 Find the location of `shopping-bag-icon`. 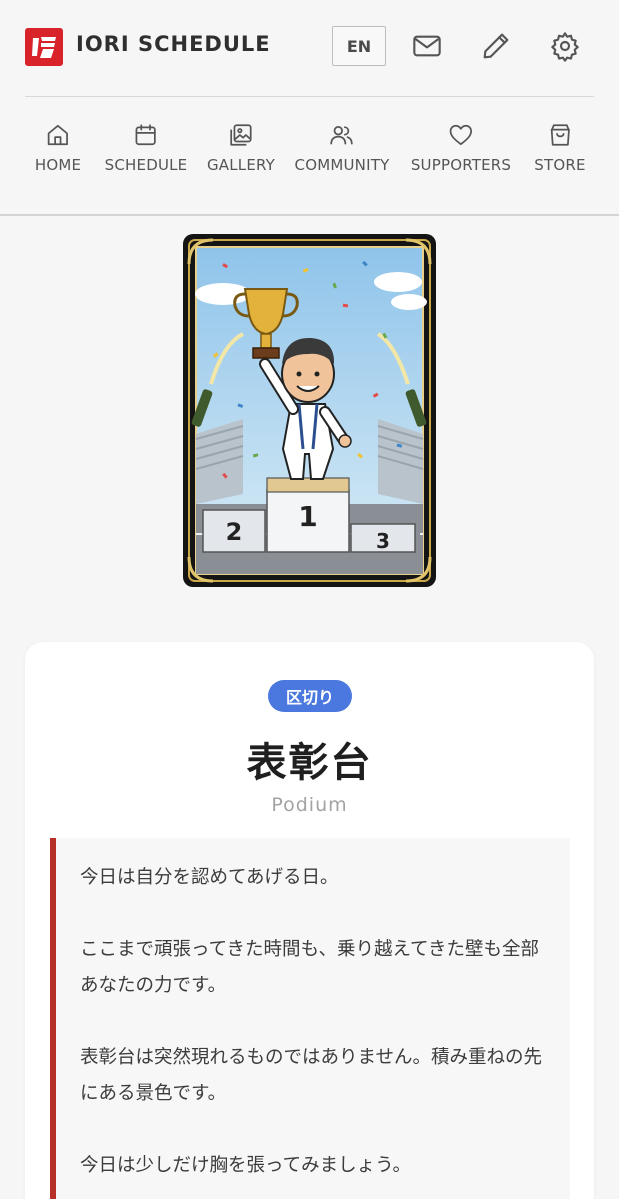

shopping-bag-icon is located at coordinates (560, 135).